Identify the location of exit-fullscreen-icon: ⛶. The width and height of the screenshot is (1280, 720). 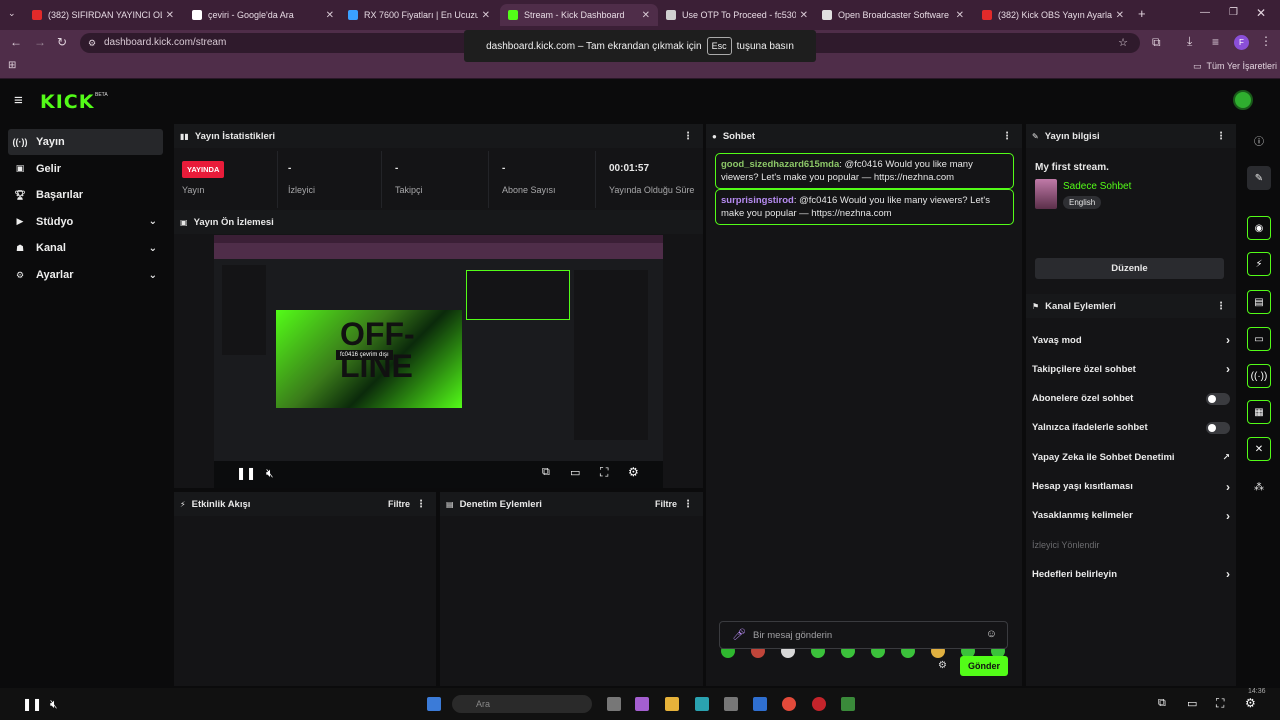
(1220, 703).